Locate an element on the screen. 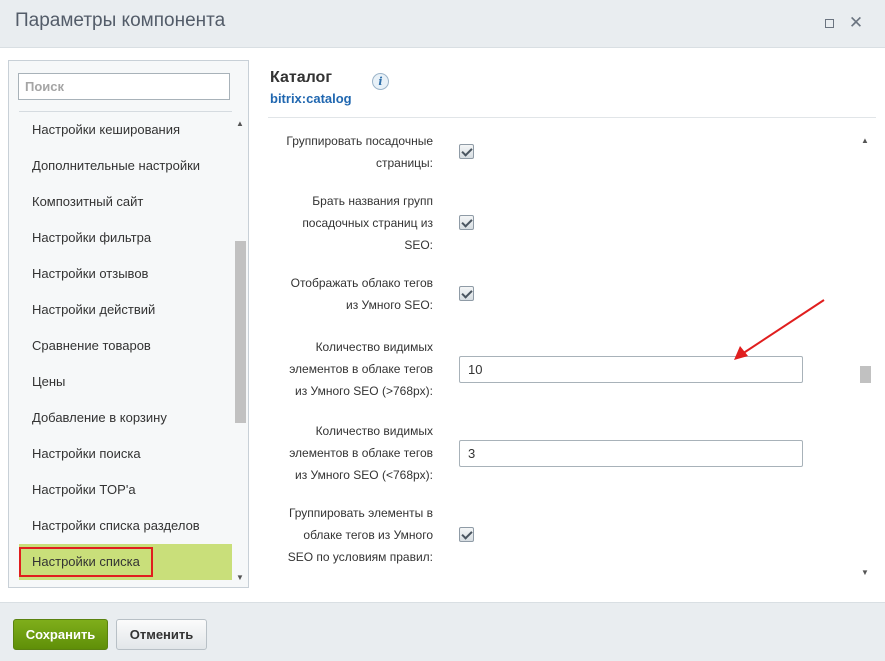  cancel-button: Отменить is located at coordinates (161, 634).